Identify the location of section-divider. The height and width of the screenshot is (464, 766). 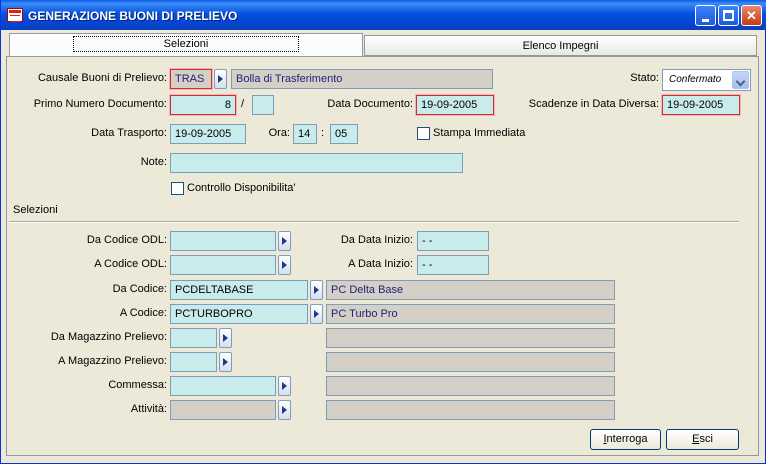
(374, 222).